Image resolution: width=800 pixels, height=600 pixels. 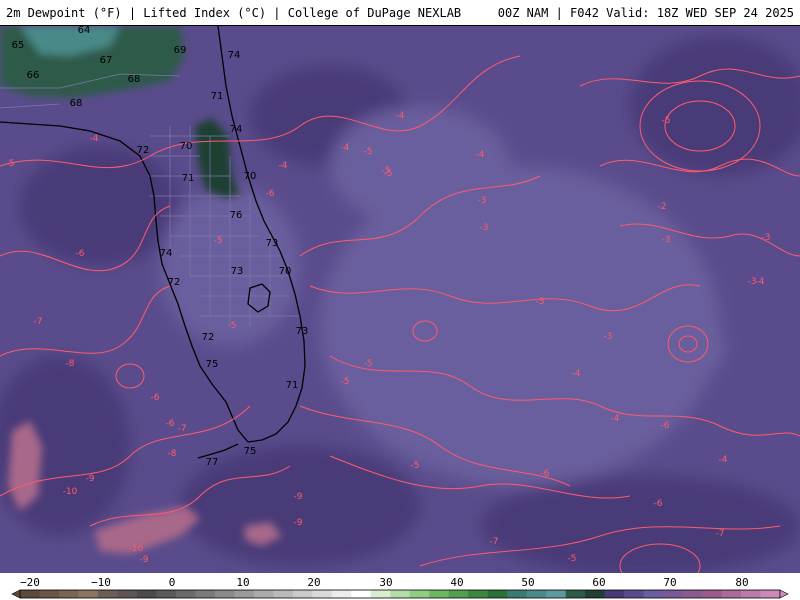 I want to click on dewpoint-label: 64, so click(x=84, y=31).